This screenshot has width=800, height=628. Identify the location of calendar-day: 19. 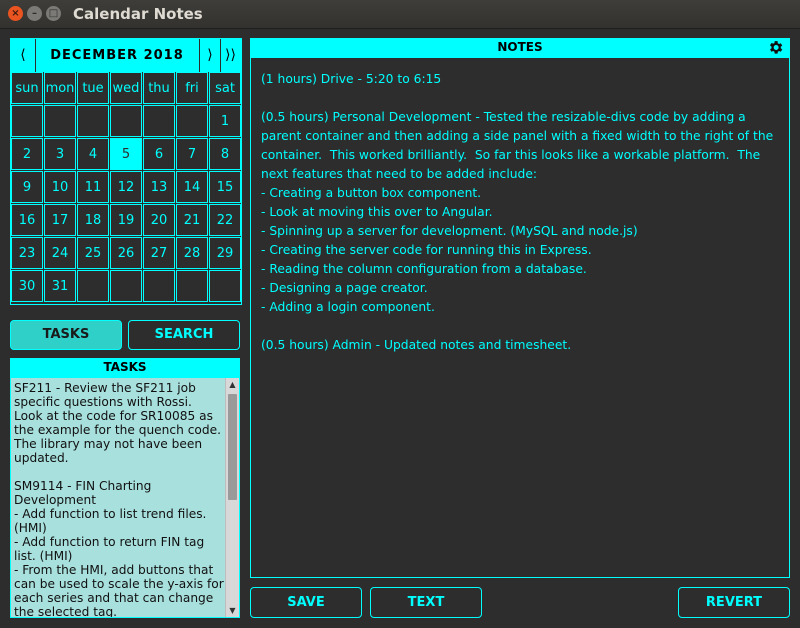
(126, 220).